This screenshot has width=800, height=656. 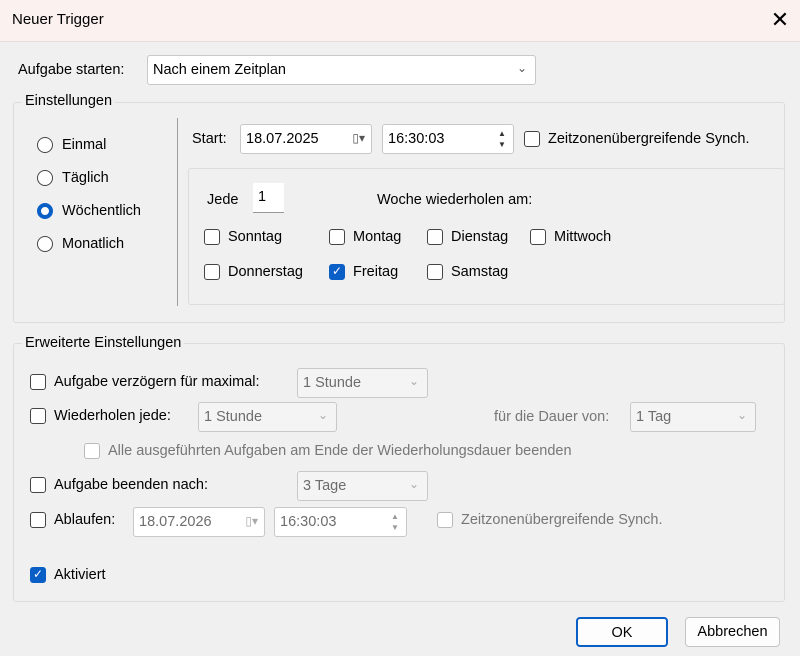 What do you see at coordinates (622, 632) in the screenshot?
I see `ok-button: OK` at bounding box center [622, 632].